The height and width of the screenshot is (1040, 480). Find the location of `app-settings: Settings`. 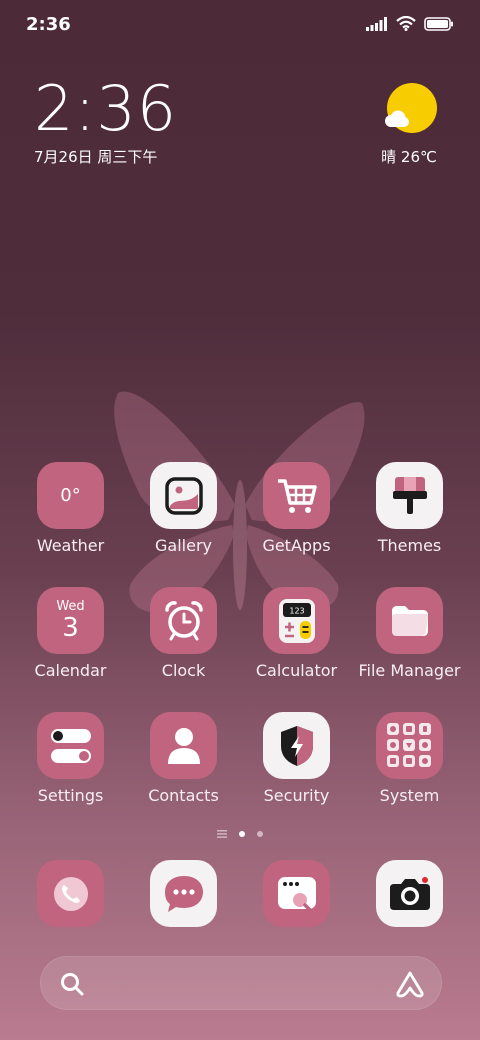

app-settings: Settings is located at coordinates (70, 774).